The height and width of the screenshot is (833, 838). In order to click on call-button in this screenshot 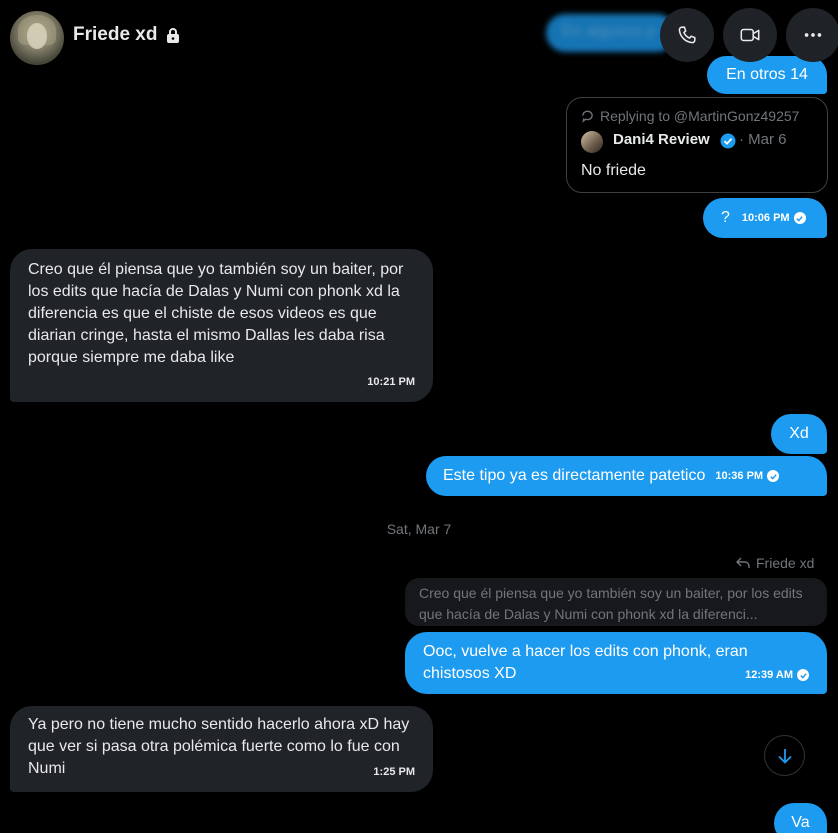, I will do `click(687, 35)`.